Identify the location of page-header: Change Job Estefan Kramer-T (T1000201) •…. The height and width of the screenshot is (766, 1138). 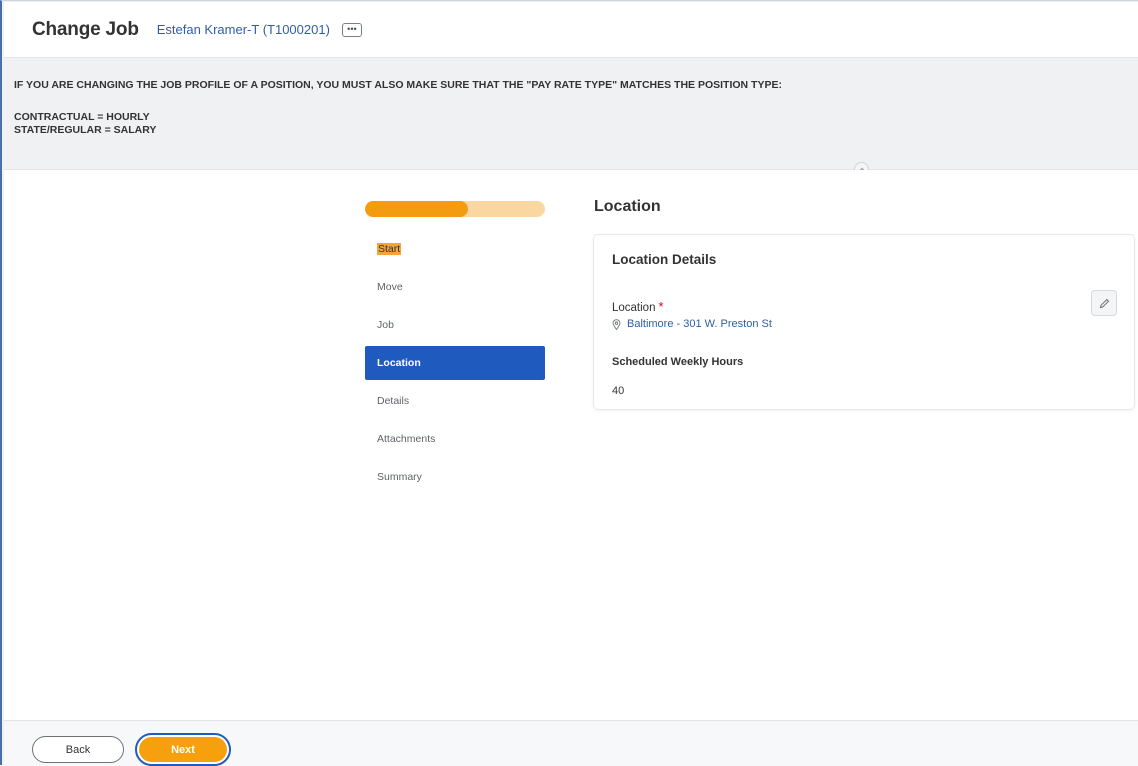
(571, 30).